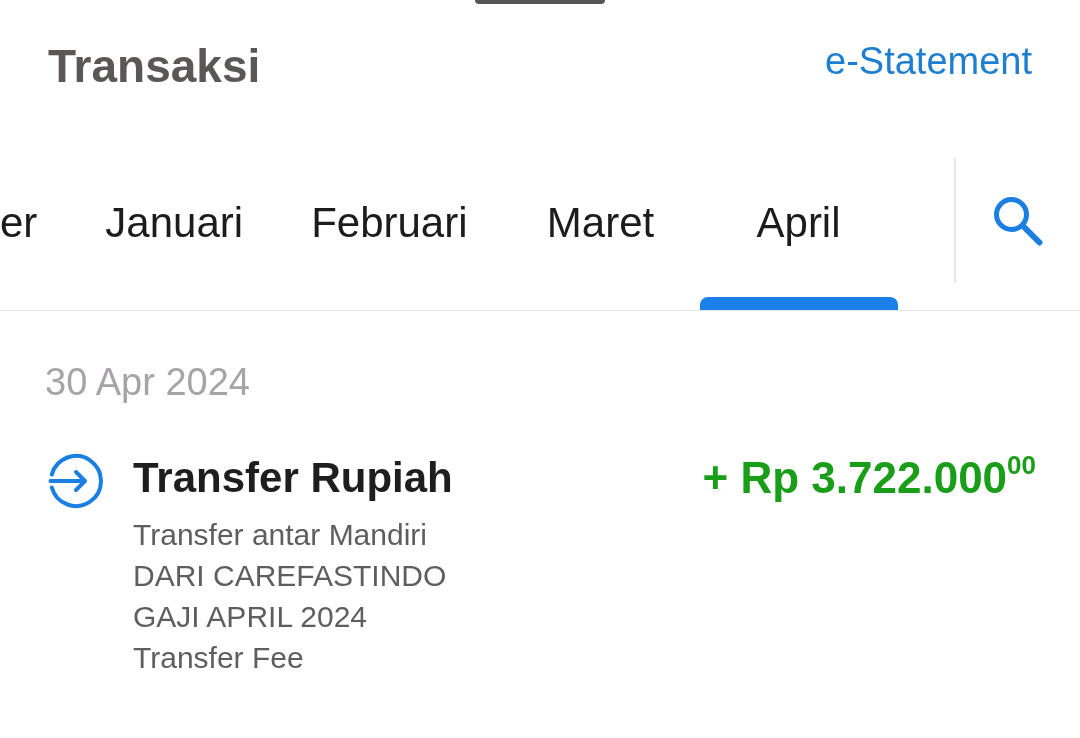 This screenshot has width=1080, height=738. Describe the element at coordinates (219, 658) in the screenshot. I see `transaction-detail: Transfer Fee` at that location.